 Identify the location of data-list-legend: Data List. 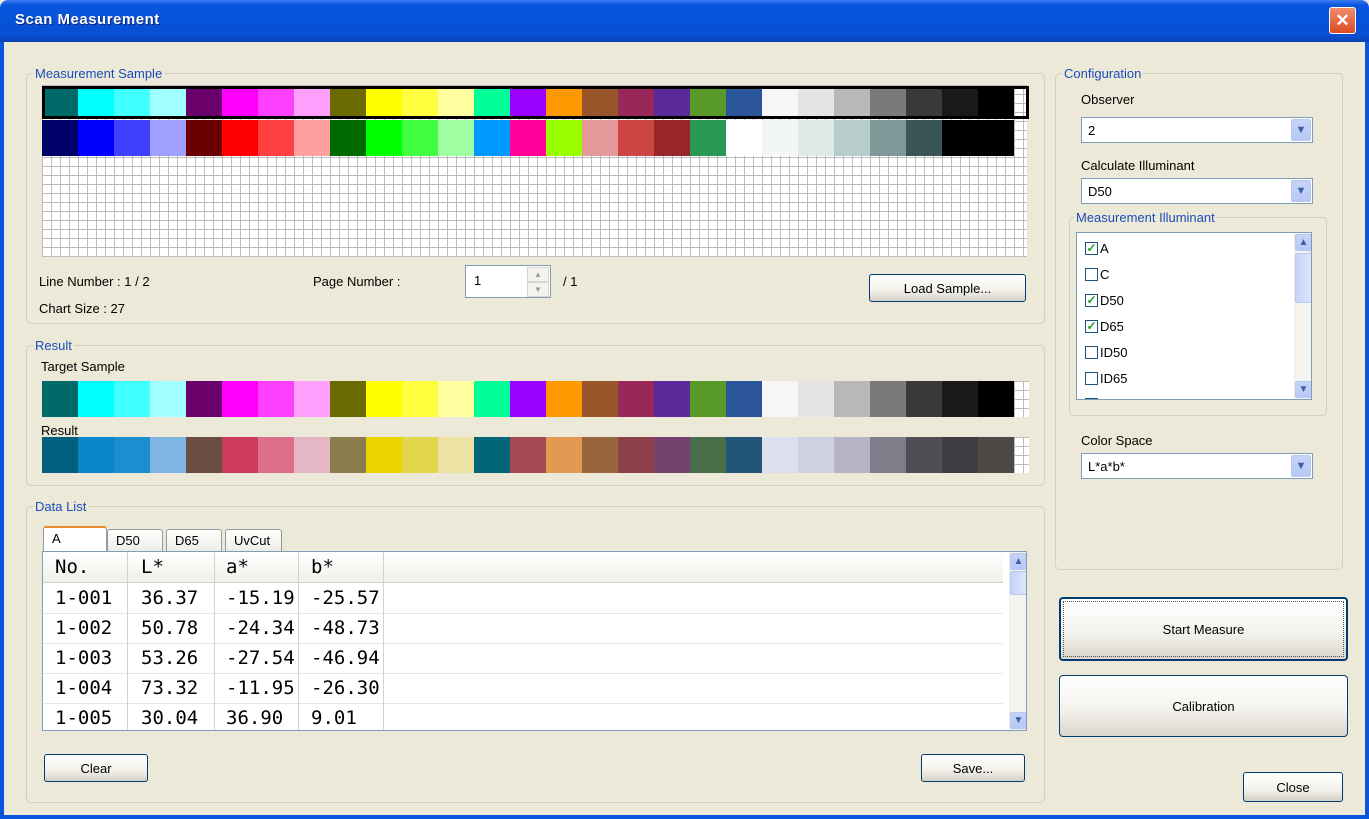
(61, 506).